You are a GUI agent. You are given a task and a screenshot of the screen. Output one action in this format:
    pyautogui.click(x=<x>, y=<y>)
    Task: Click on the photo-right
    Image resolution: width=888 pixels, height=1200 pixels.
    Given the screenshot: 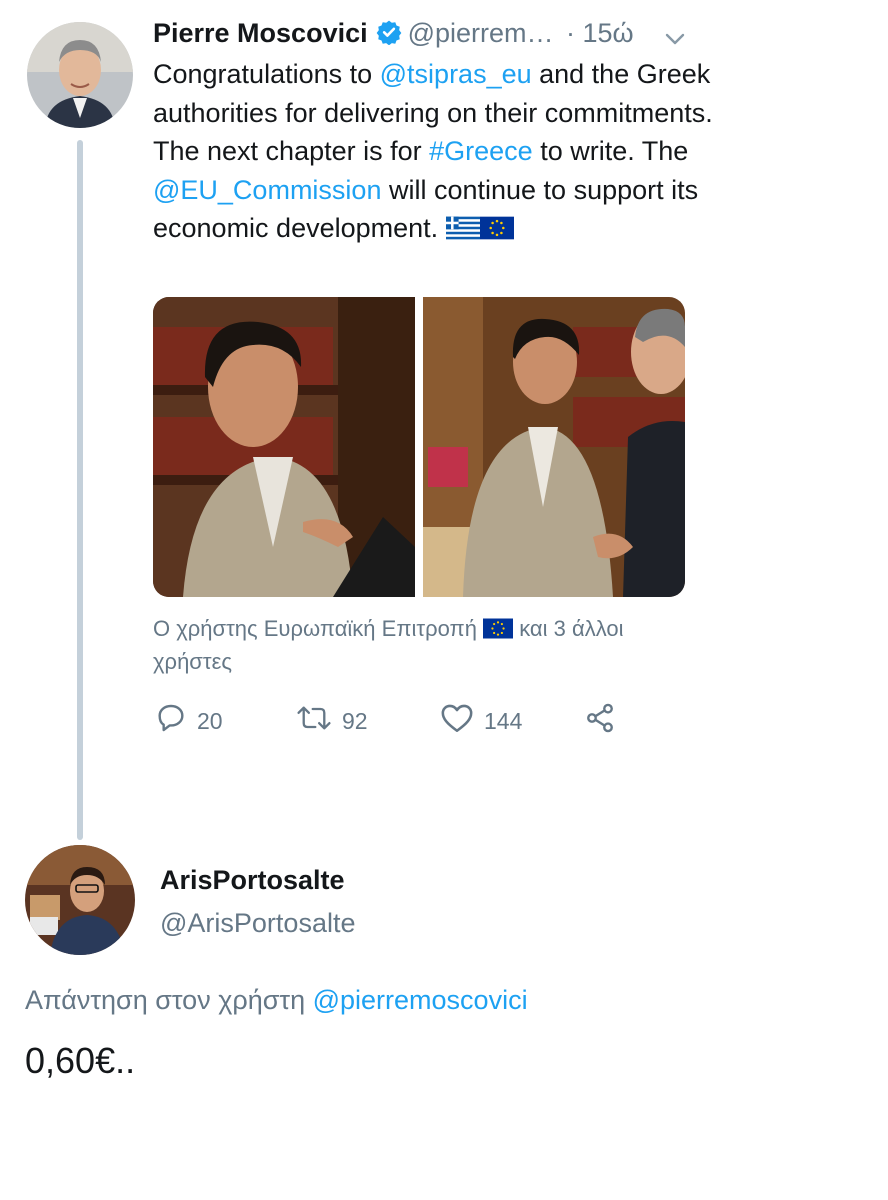 What is the action you would take?
    pyautogui.click(x=554, y=447)
    